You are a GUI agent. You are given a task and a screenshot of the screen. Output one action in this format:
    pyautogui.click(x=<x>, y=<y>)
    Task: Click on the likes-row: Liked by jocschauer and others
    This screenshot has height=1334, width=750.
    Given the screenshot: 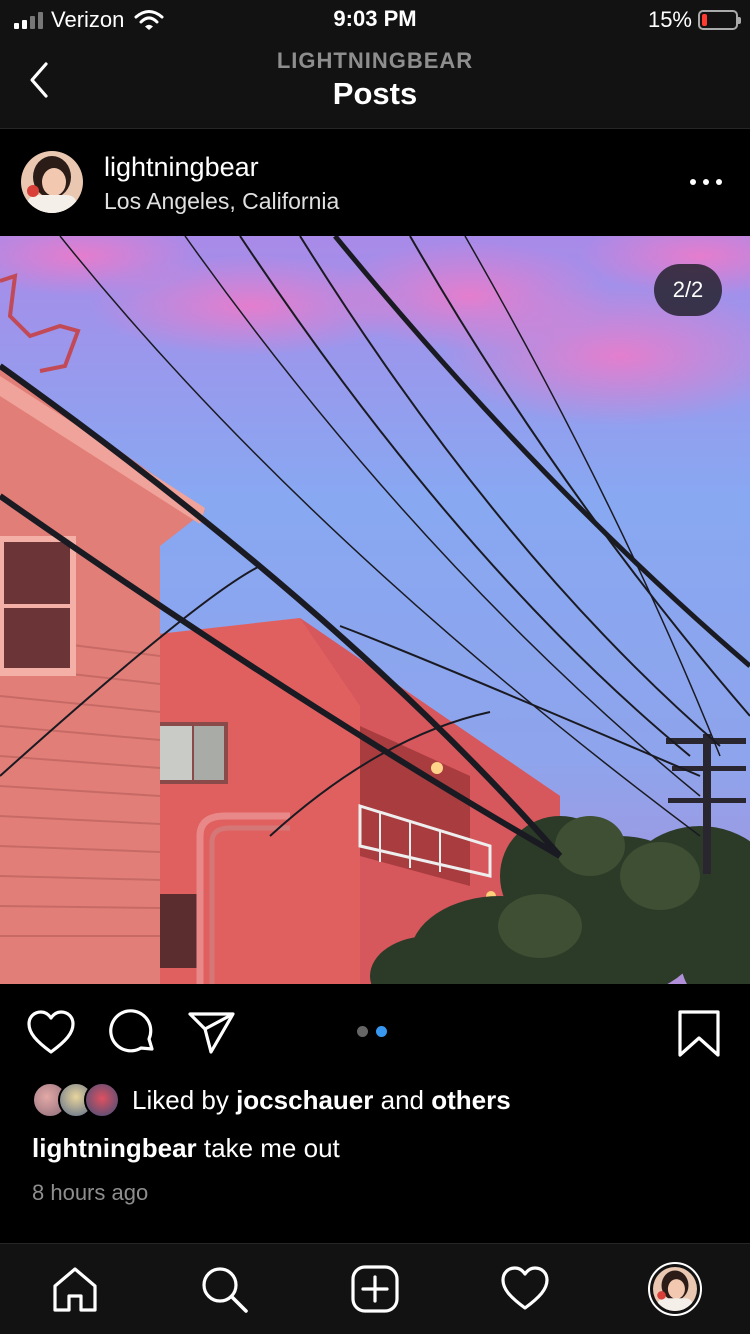 What is the action you would take?
    pyautogui.click(x=271, y=1100)
    